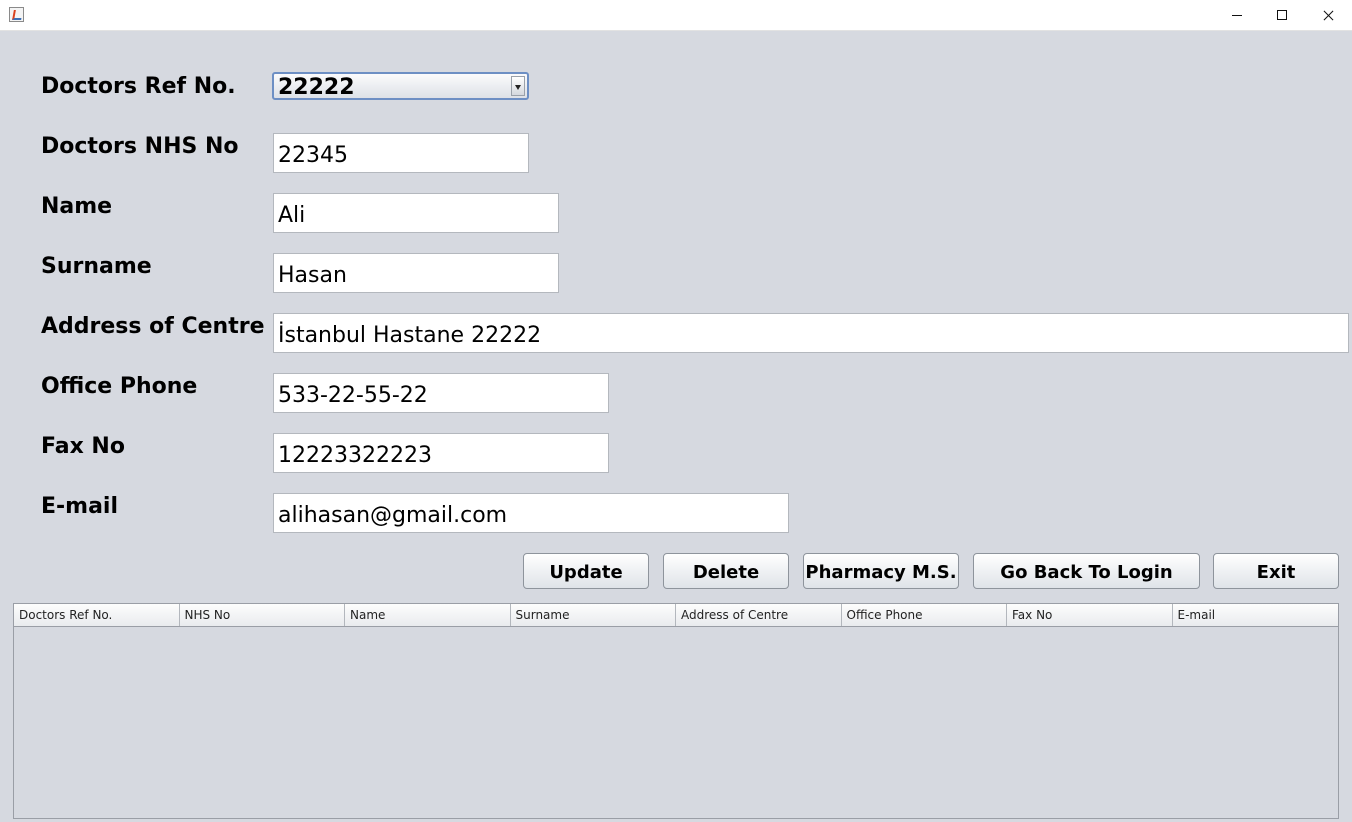  What do you see at coordinates (593, 615) in the screenshot?
I see `column-header-surname: Surname` at bounding box center [593, 615].